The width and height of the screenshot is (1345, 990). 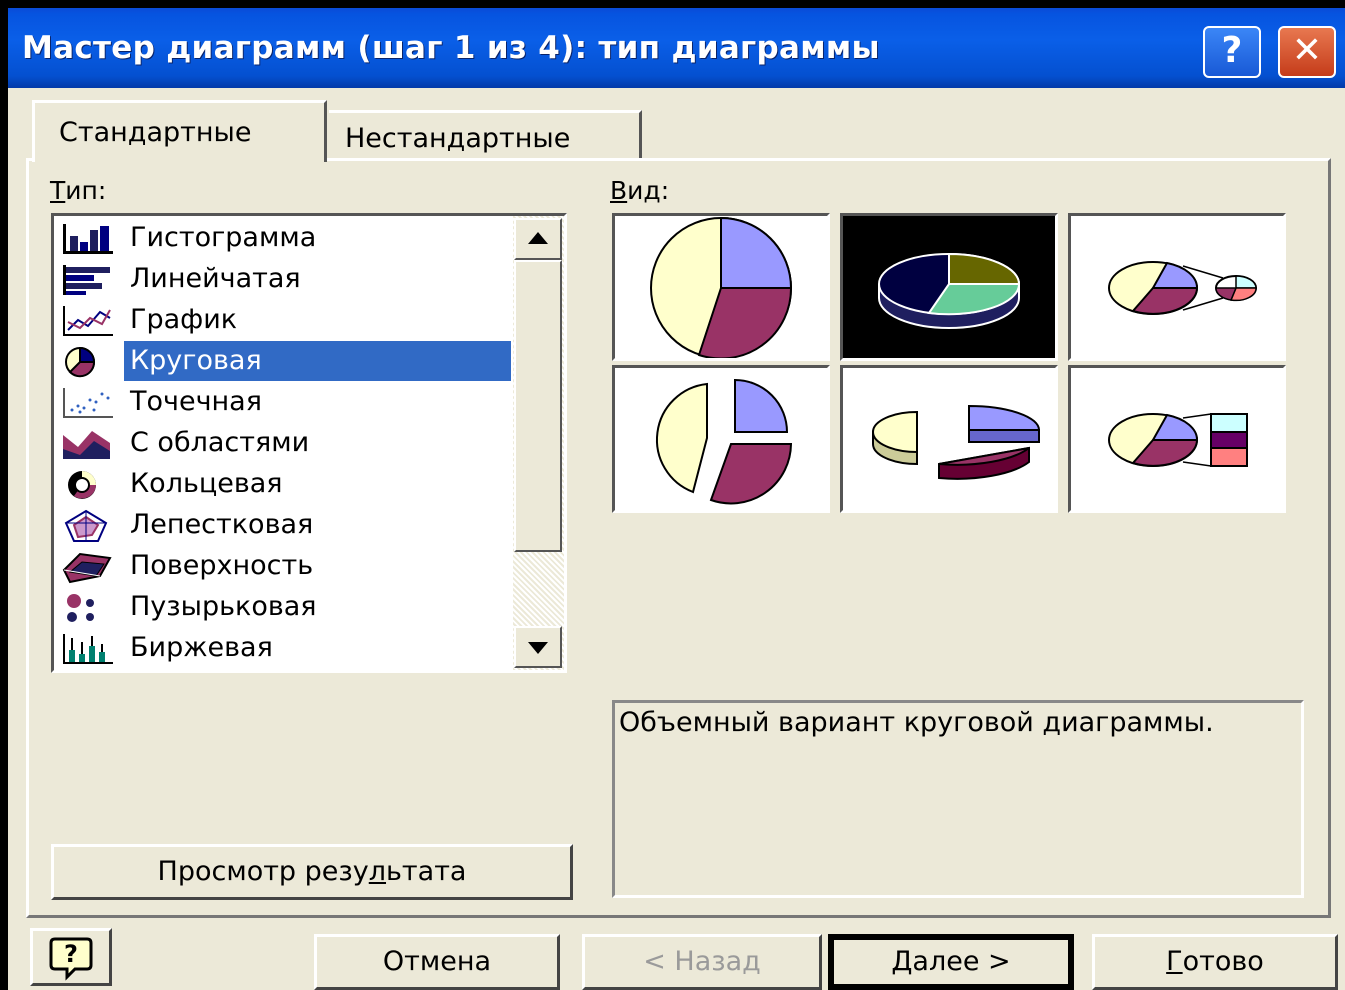 I want to click on question-icon: ?, so click(x=1232, y=50).